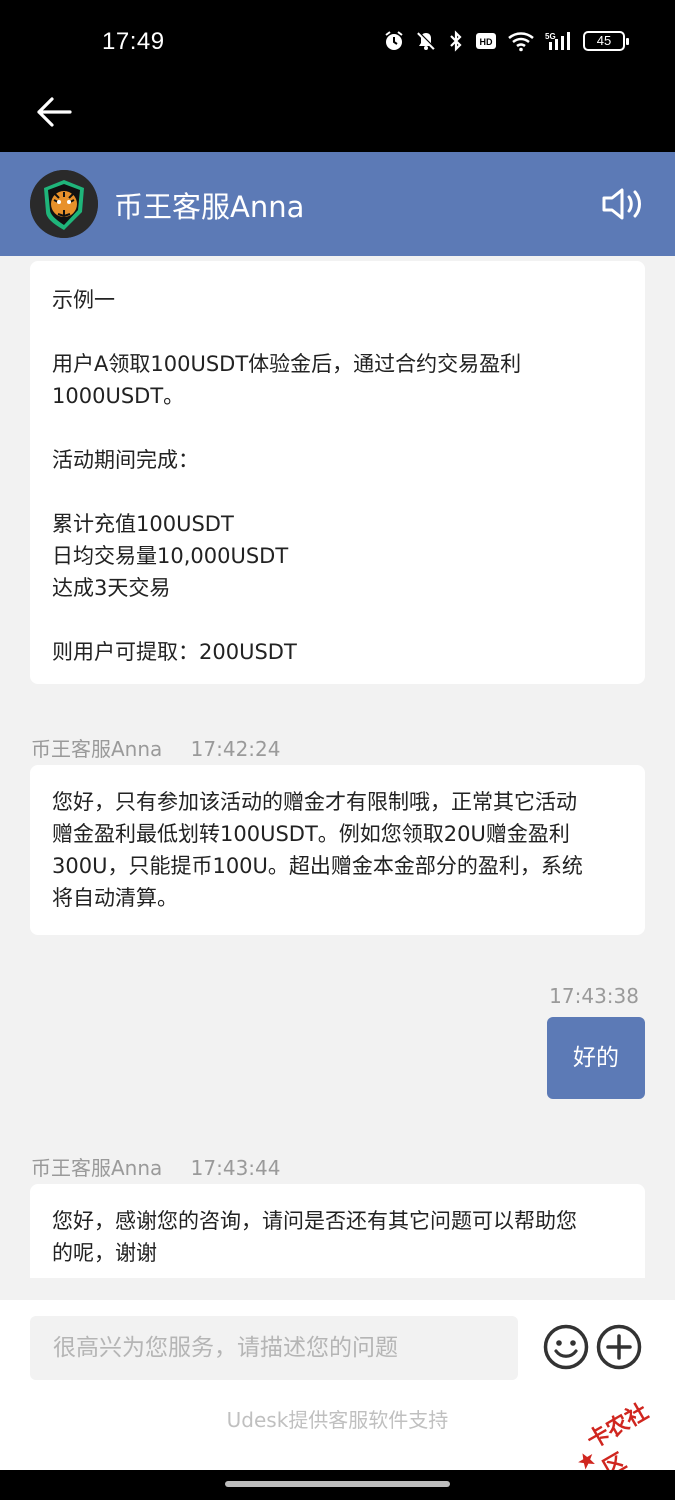 Image resolution: width=675 pixels, height=1500 pixels. What do you see at coordinates (594, 996) in the screenshot?
I see `message-time: 17:43:38` at bounding box center [594, 996].